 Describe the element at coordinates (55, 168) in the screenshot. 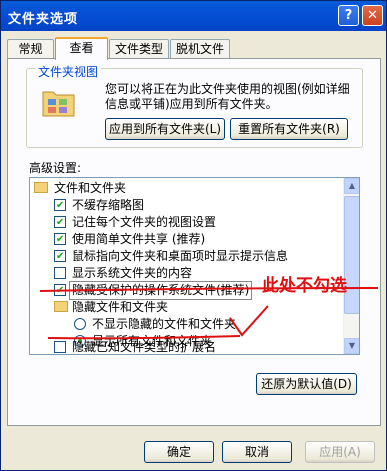

I see `advanced-settings-label: 高级设置:` at that location.